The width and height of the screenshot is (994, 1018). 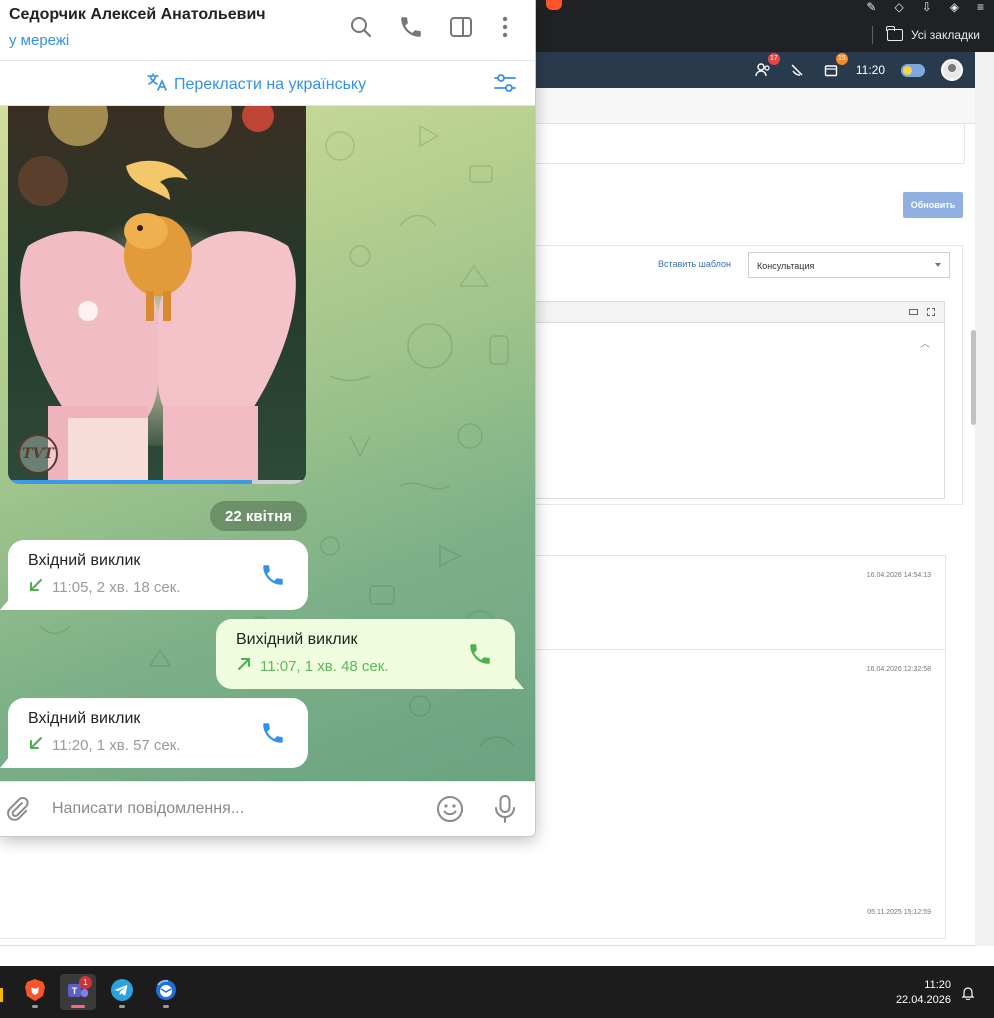 I want to click on window-bottom, so click(x=497, y=956).